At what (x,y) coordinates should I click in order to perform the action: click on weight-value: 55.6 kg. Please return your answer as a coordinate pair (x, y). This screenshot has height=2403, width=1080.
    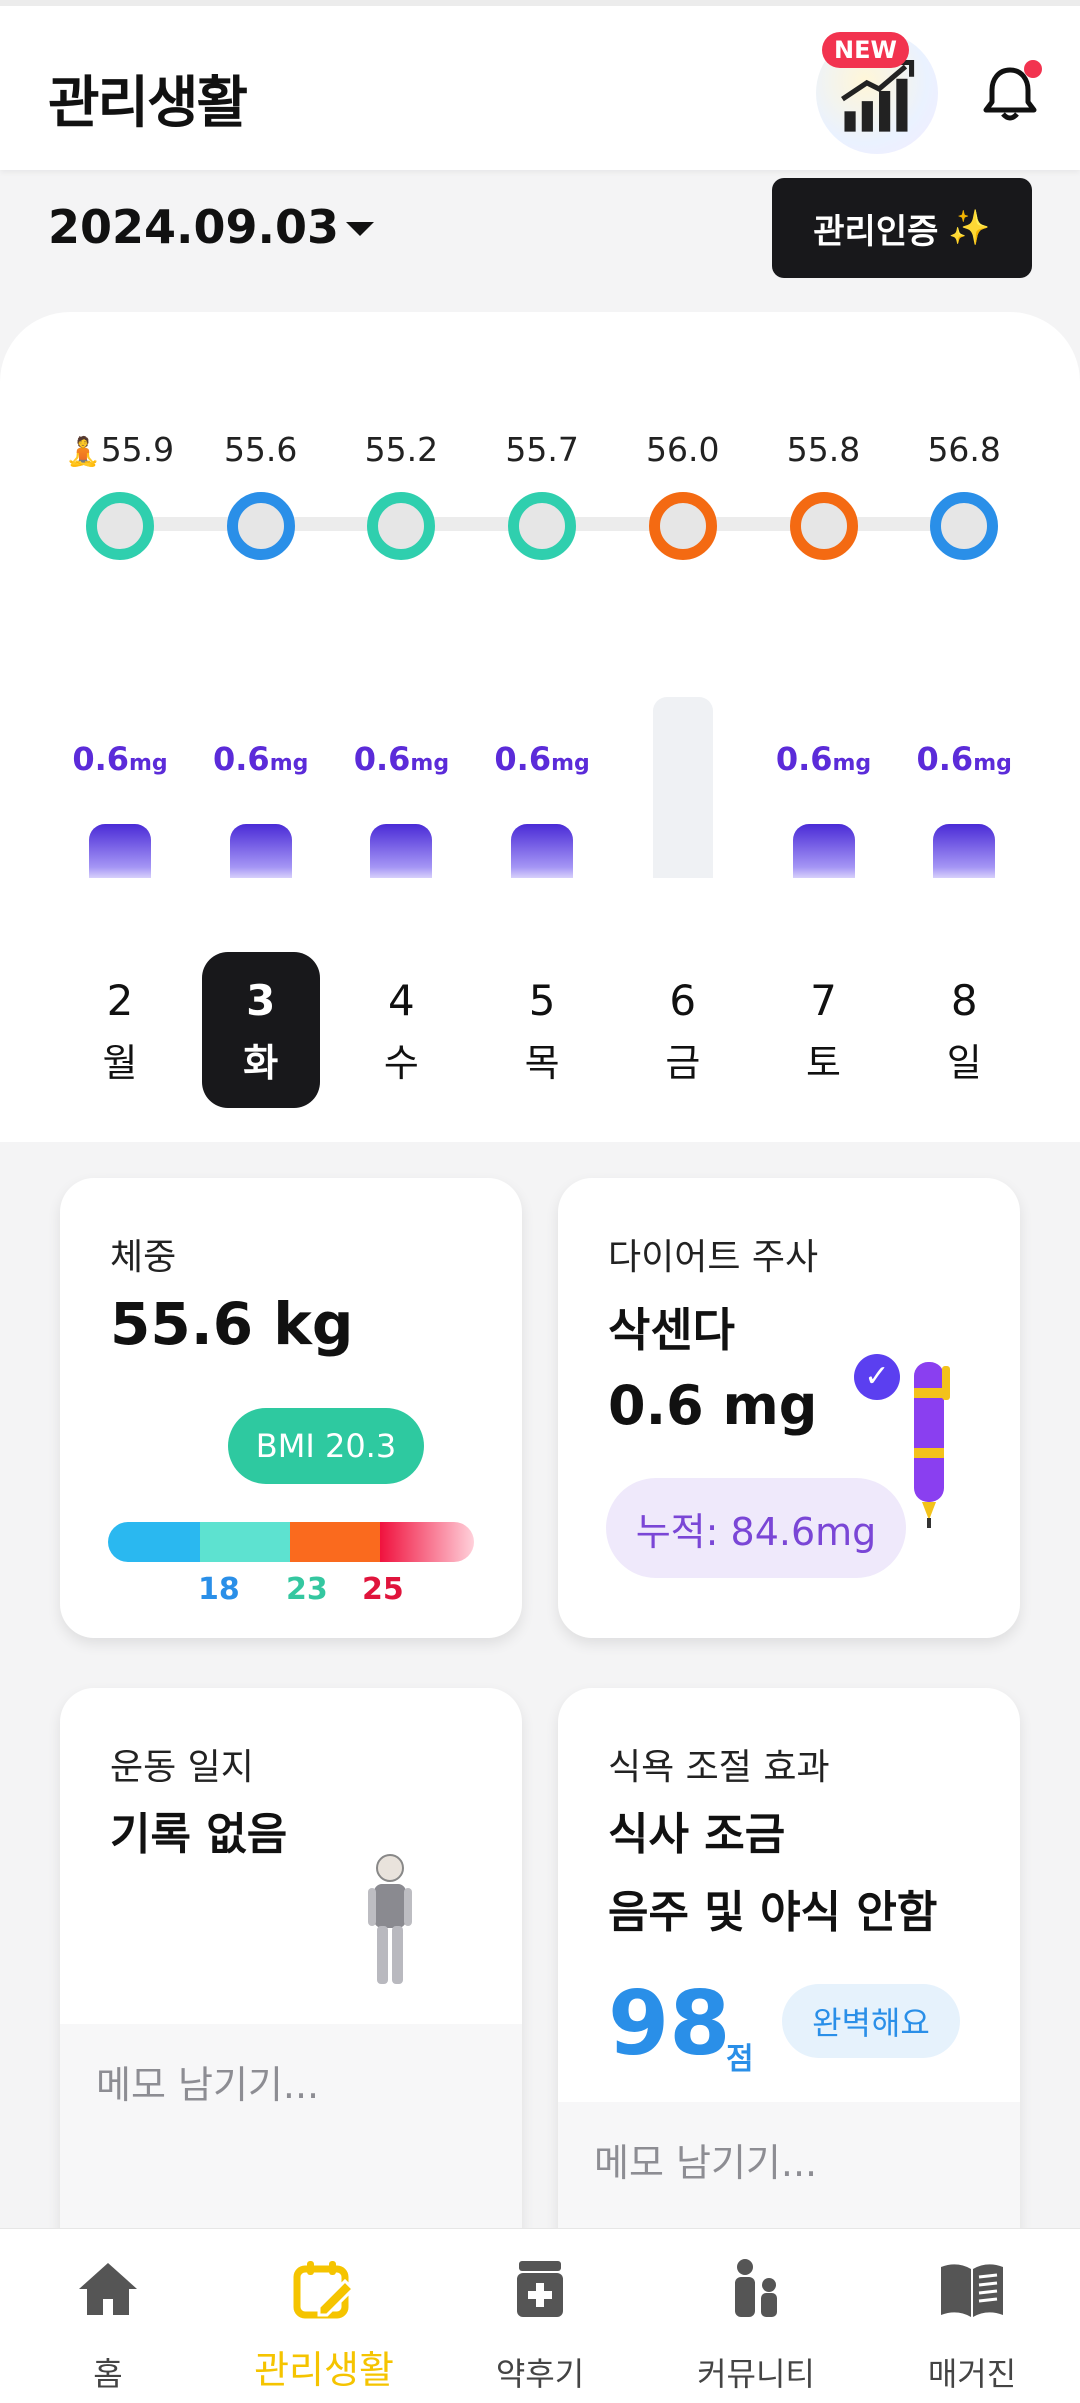
    Looking at the image, I should click on (232, 1324).